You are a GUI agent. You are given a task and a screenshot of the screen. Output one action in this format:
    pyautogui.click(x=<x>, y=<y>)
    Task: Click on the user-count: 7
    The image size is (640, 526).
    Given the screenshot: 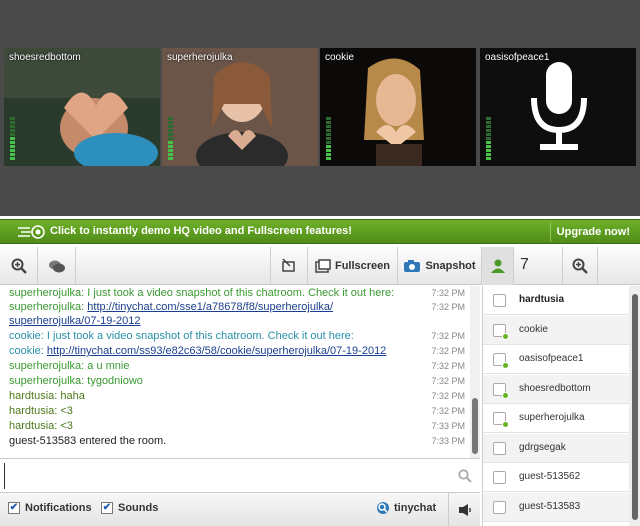 What is the action you would take?
    pyautogui.click(x=524, y=264)
    